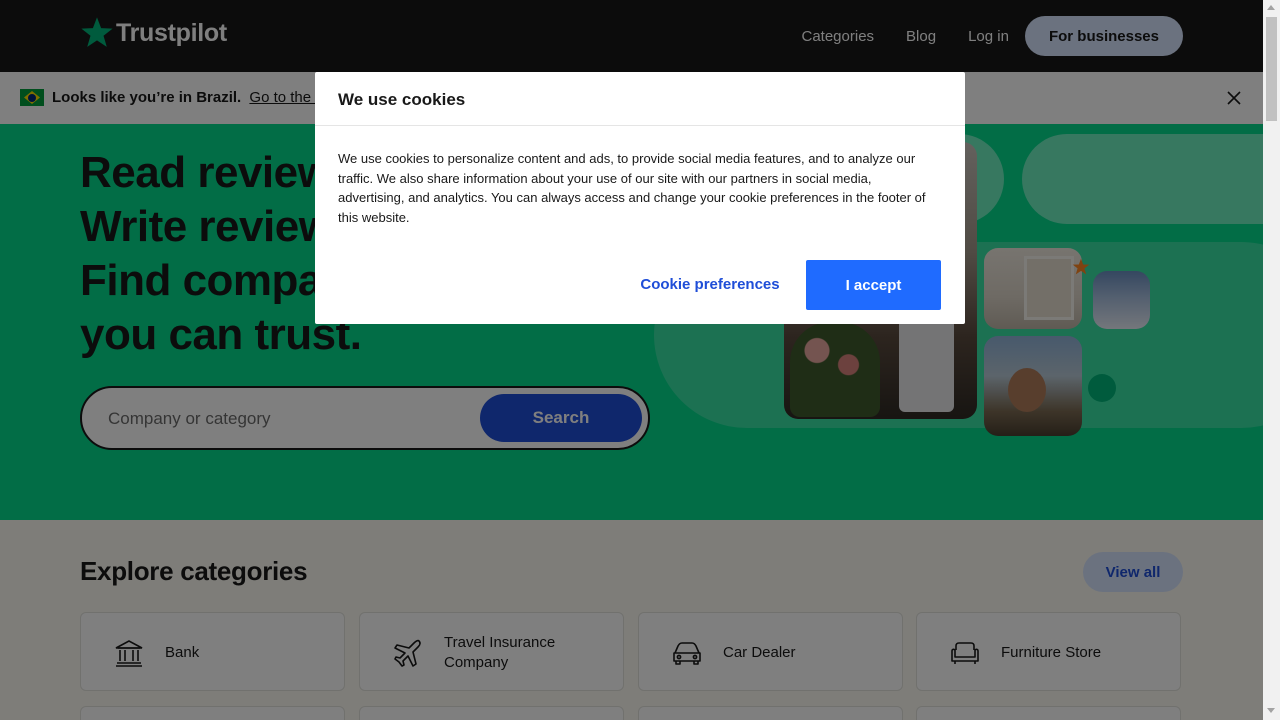  What do you see at coordinates (402, 99) in the screenshot?
I see `dialog-title: We use cookies` at bounding box center [402, 99].